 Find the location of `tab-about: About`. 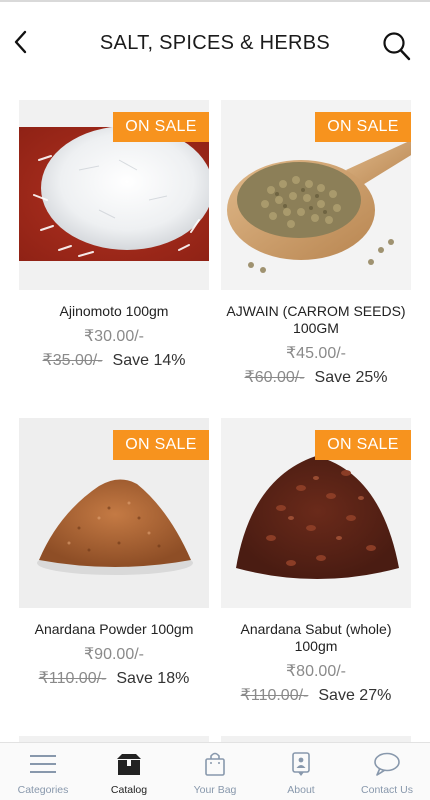

tab-about: About is located at coordinates (301, 771).